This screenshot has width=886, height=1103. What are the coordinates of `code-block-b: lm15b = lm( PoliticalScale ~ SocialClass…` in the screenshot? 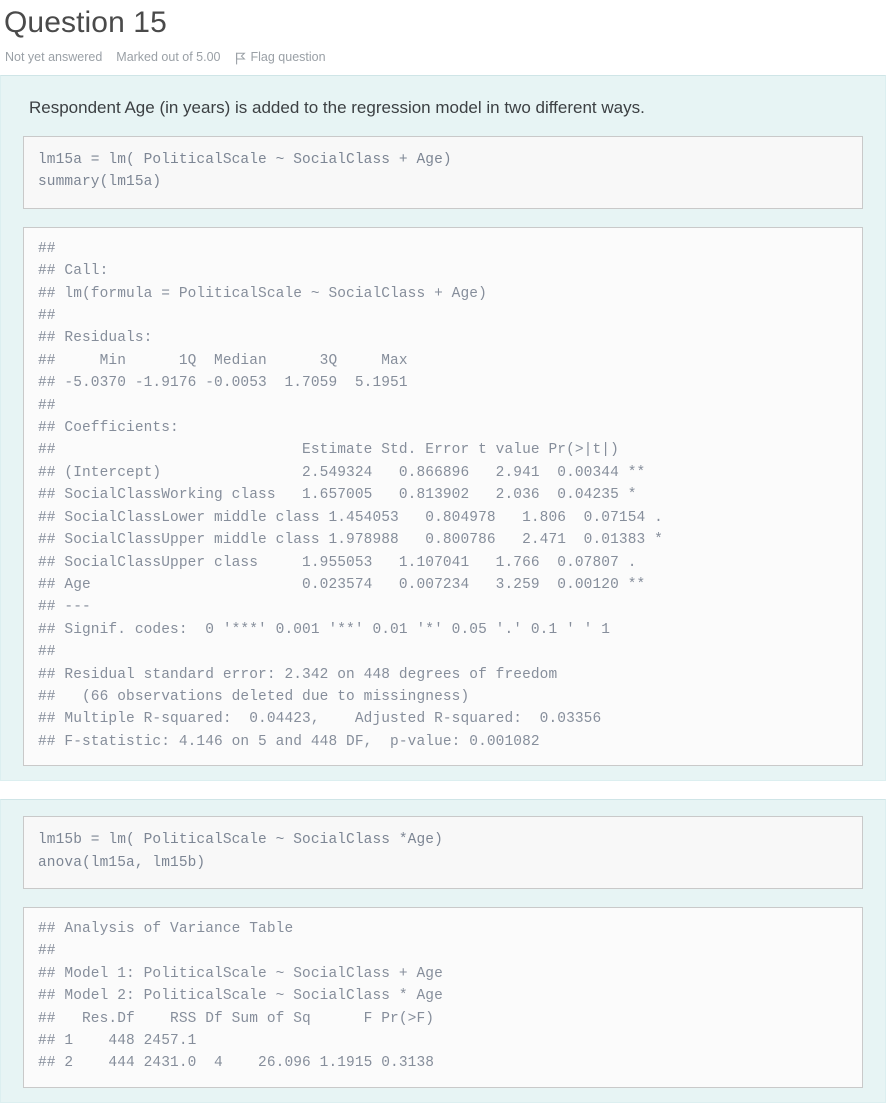 It's located at (443, 852).